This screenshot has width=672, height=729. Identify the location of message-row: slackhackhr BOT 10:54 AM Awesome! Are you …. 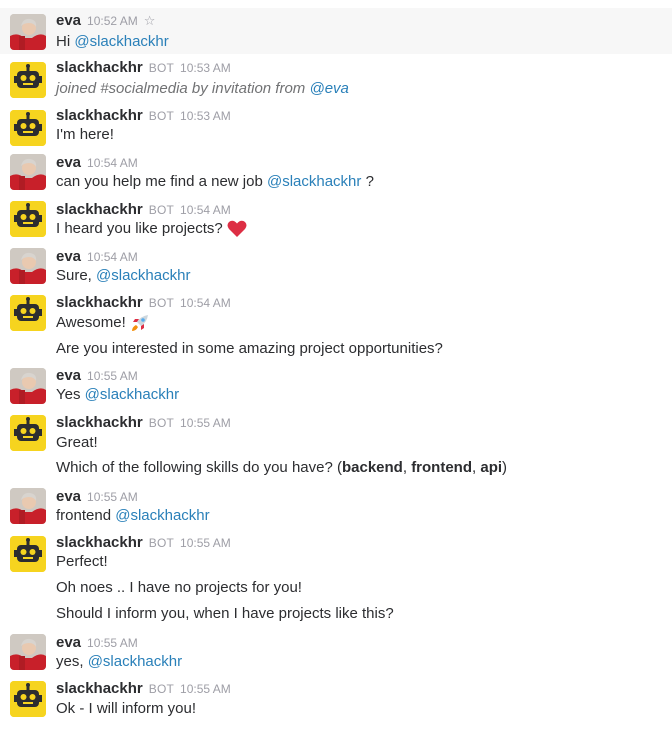
(336, 327).